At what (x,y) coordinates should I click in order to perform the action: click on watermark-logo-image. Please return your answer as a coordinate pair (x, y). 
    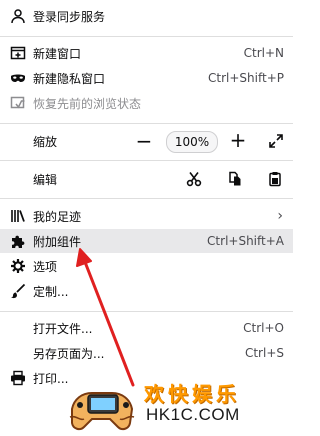
    Looking at the image, I should click on (102, 405).